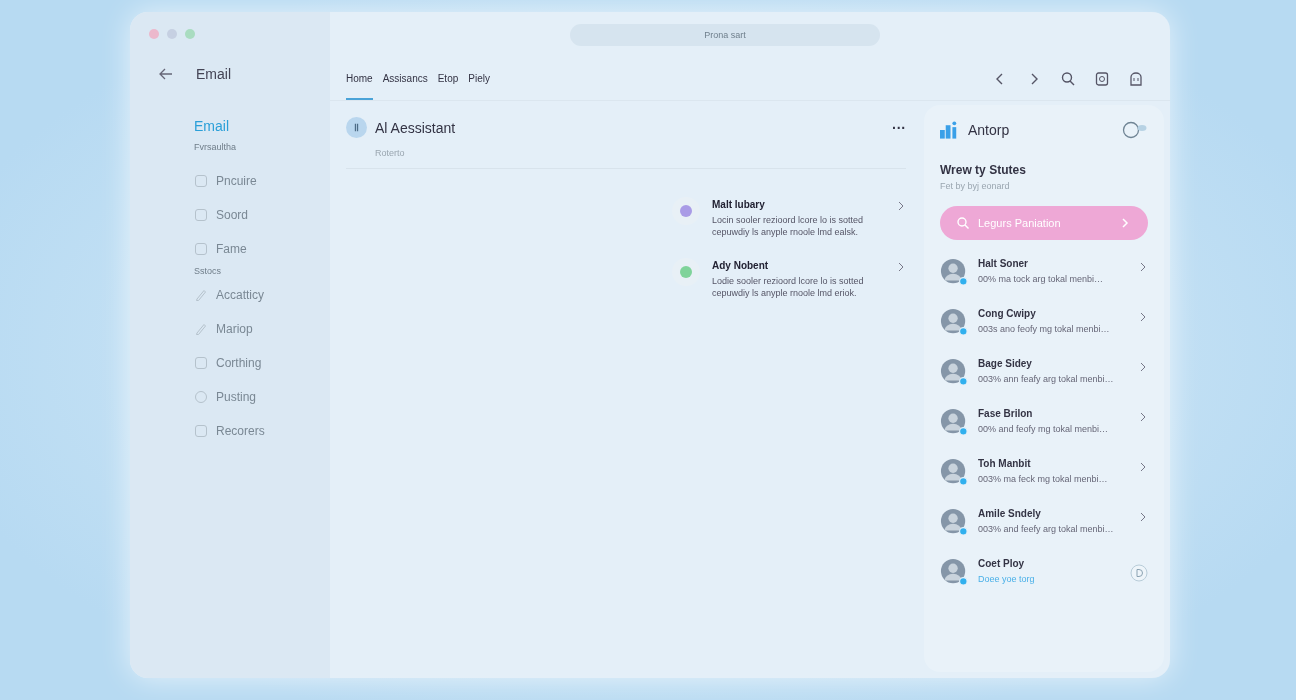 This screenshot has height=700, width=1296. I want to click on assistant-subtitle: Roterto, so click(390, 153).